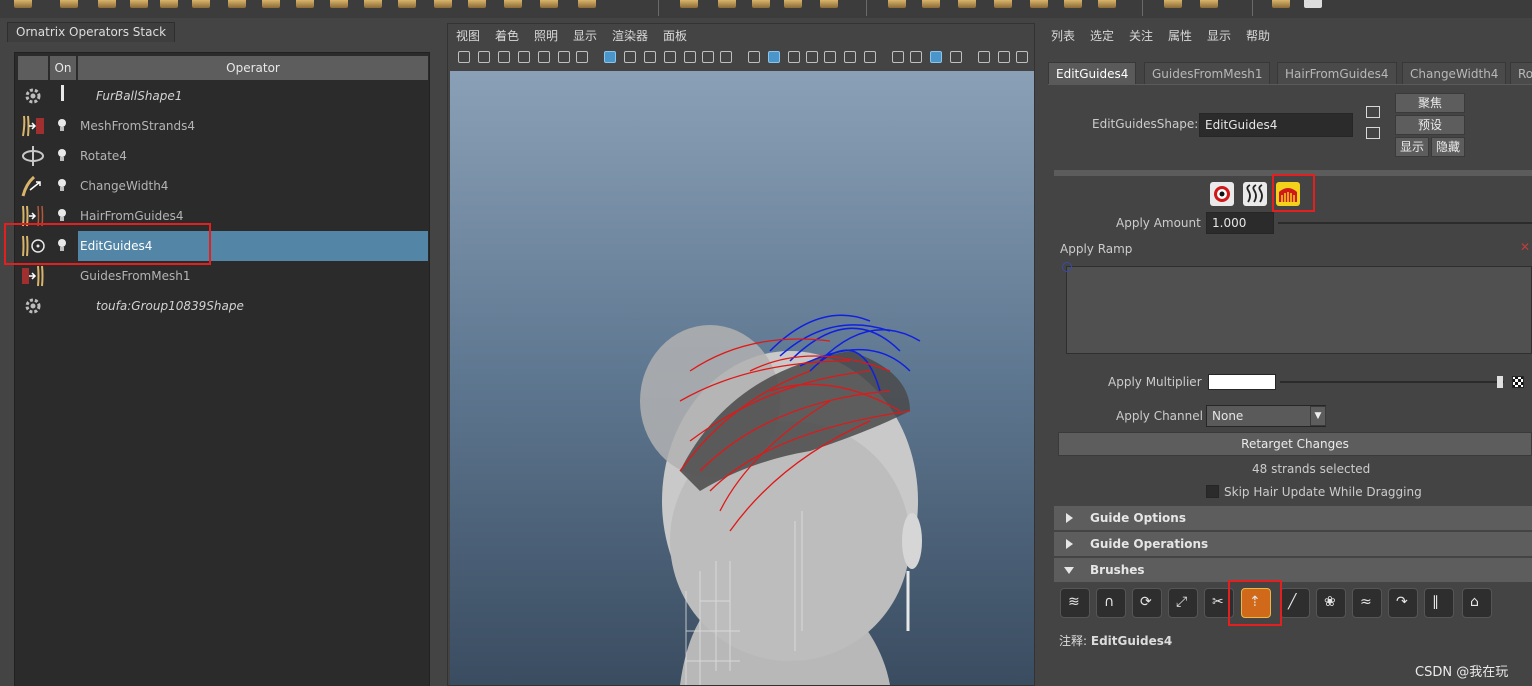  Describe the element at coordinates (754, 57) in the screenshot. I see `wireframe-icon` at that location.